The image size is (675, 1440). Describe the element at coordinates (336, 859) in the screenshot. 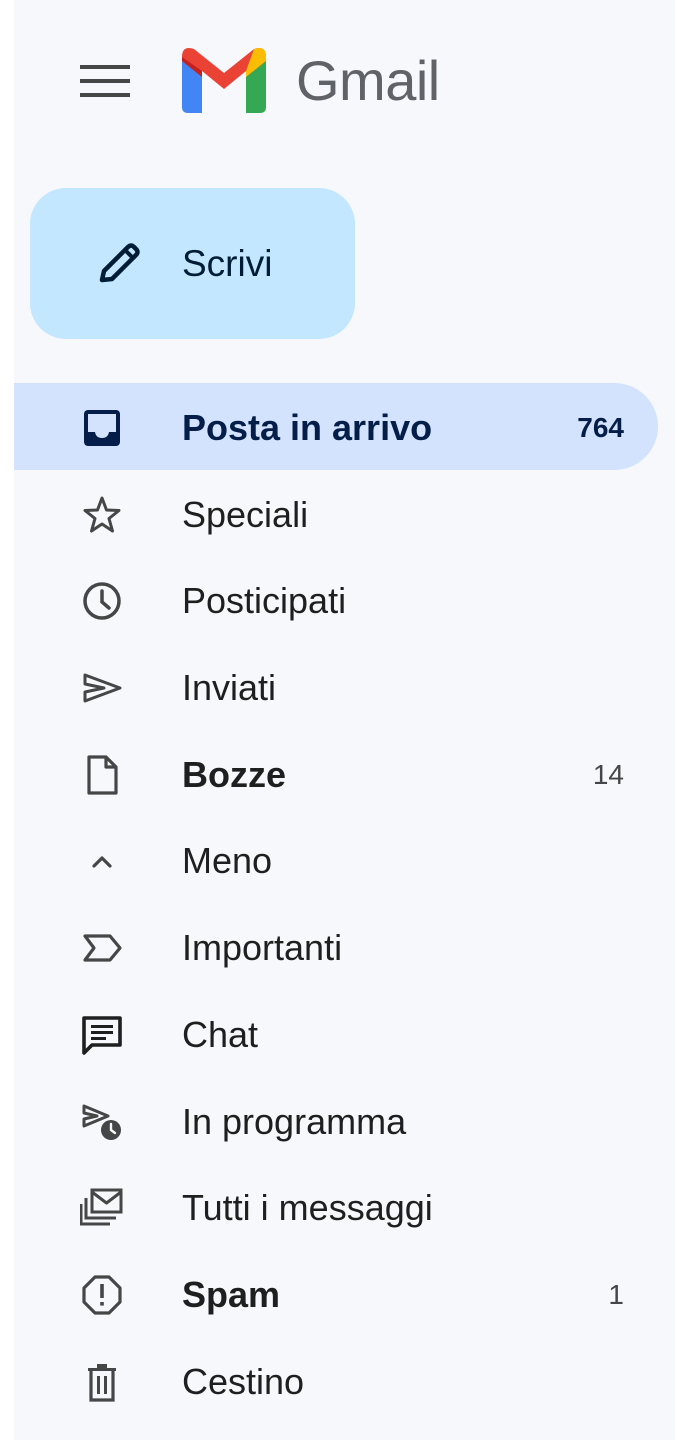

I see `sidebar-item-less: Meno` at that location.